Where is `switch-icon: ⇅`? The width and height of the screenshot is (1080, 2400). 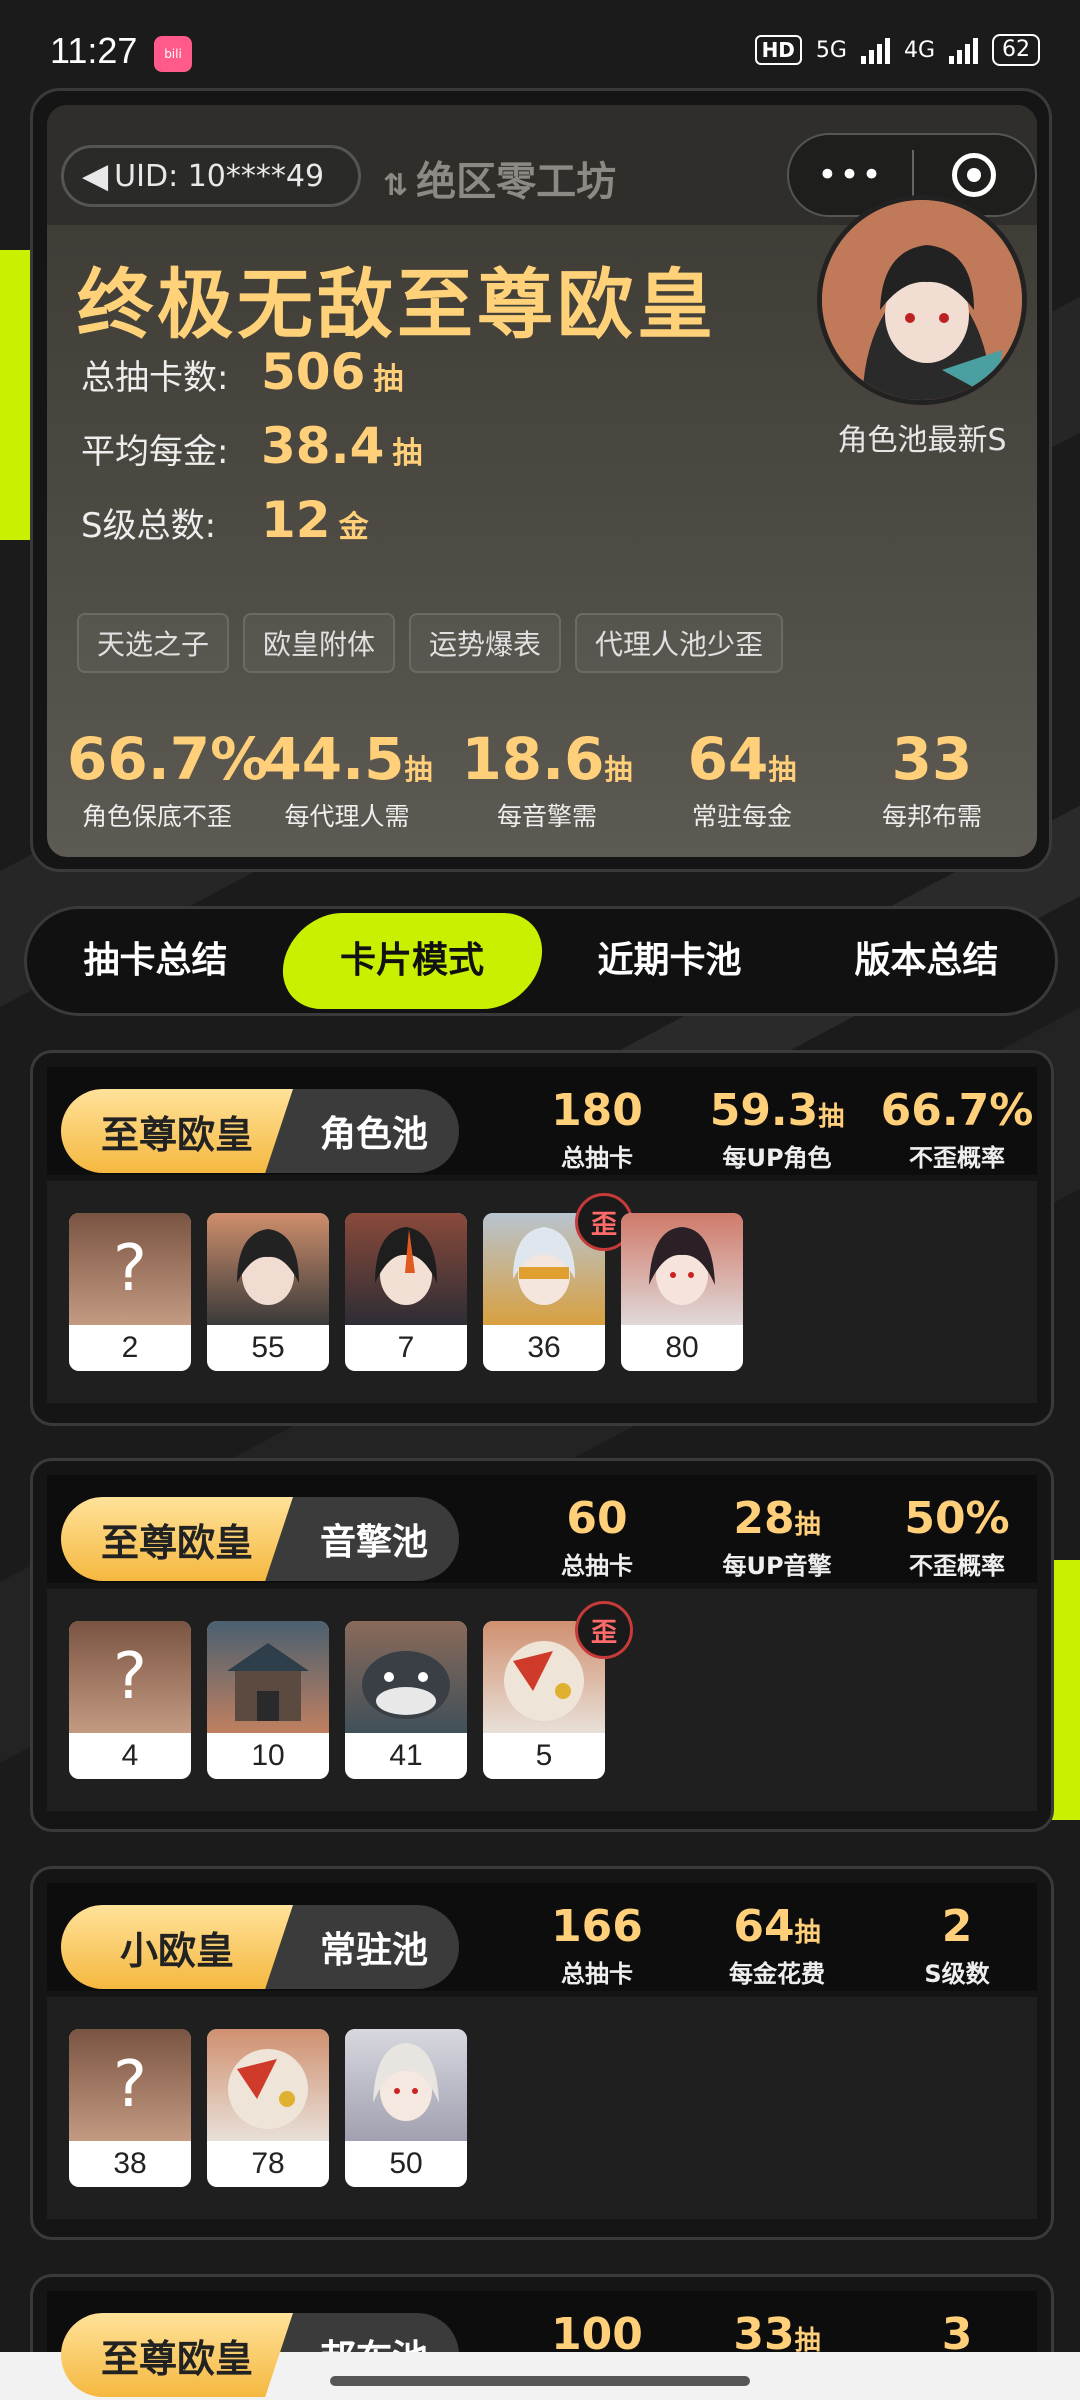
switch-icon: ⇅ is located at coordinates (396, 185).